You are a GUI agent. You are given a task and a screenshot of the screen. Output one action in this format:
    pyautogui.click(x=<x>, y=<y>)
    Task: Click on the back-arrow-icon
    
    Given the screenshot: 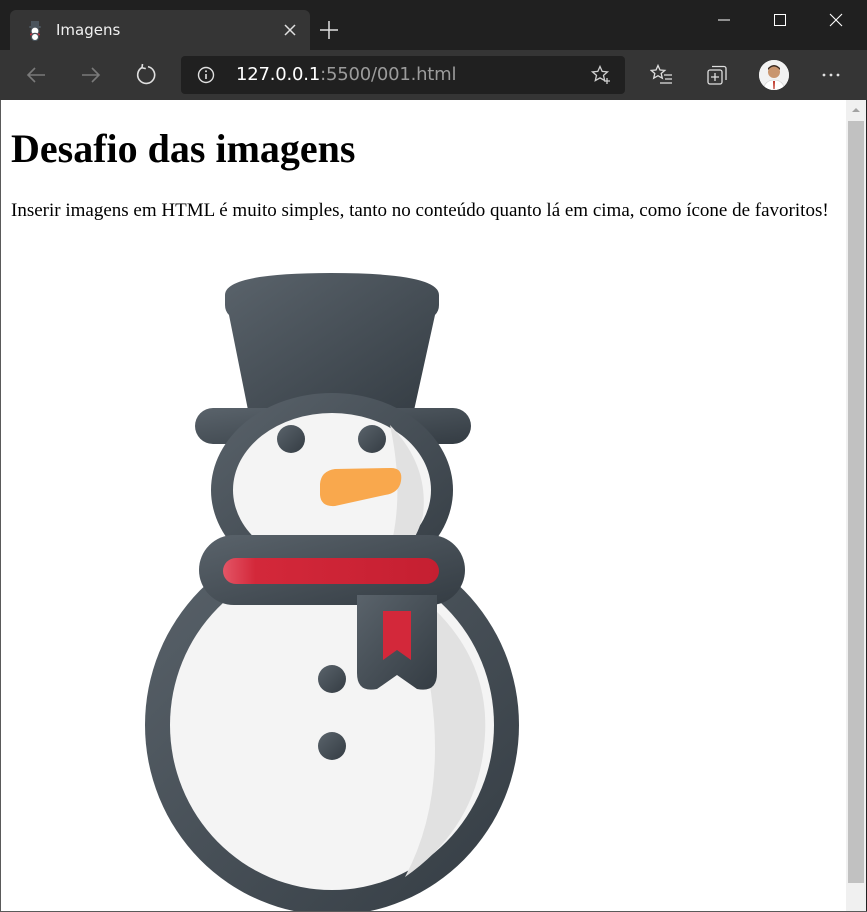 What is the action you would take?
    pyautogui.click(x=35, y=75)
    